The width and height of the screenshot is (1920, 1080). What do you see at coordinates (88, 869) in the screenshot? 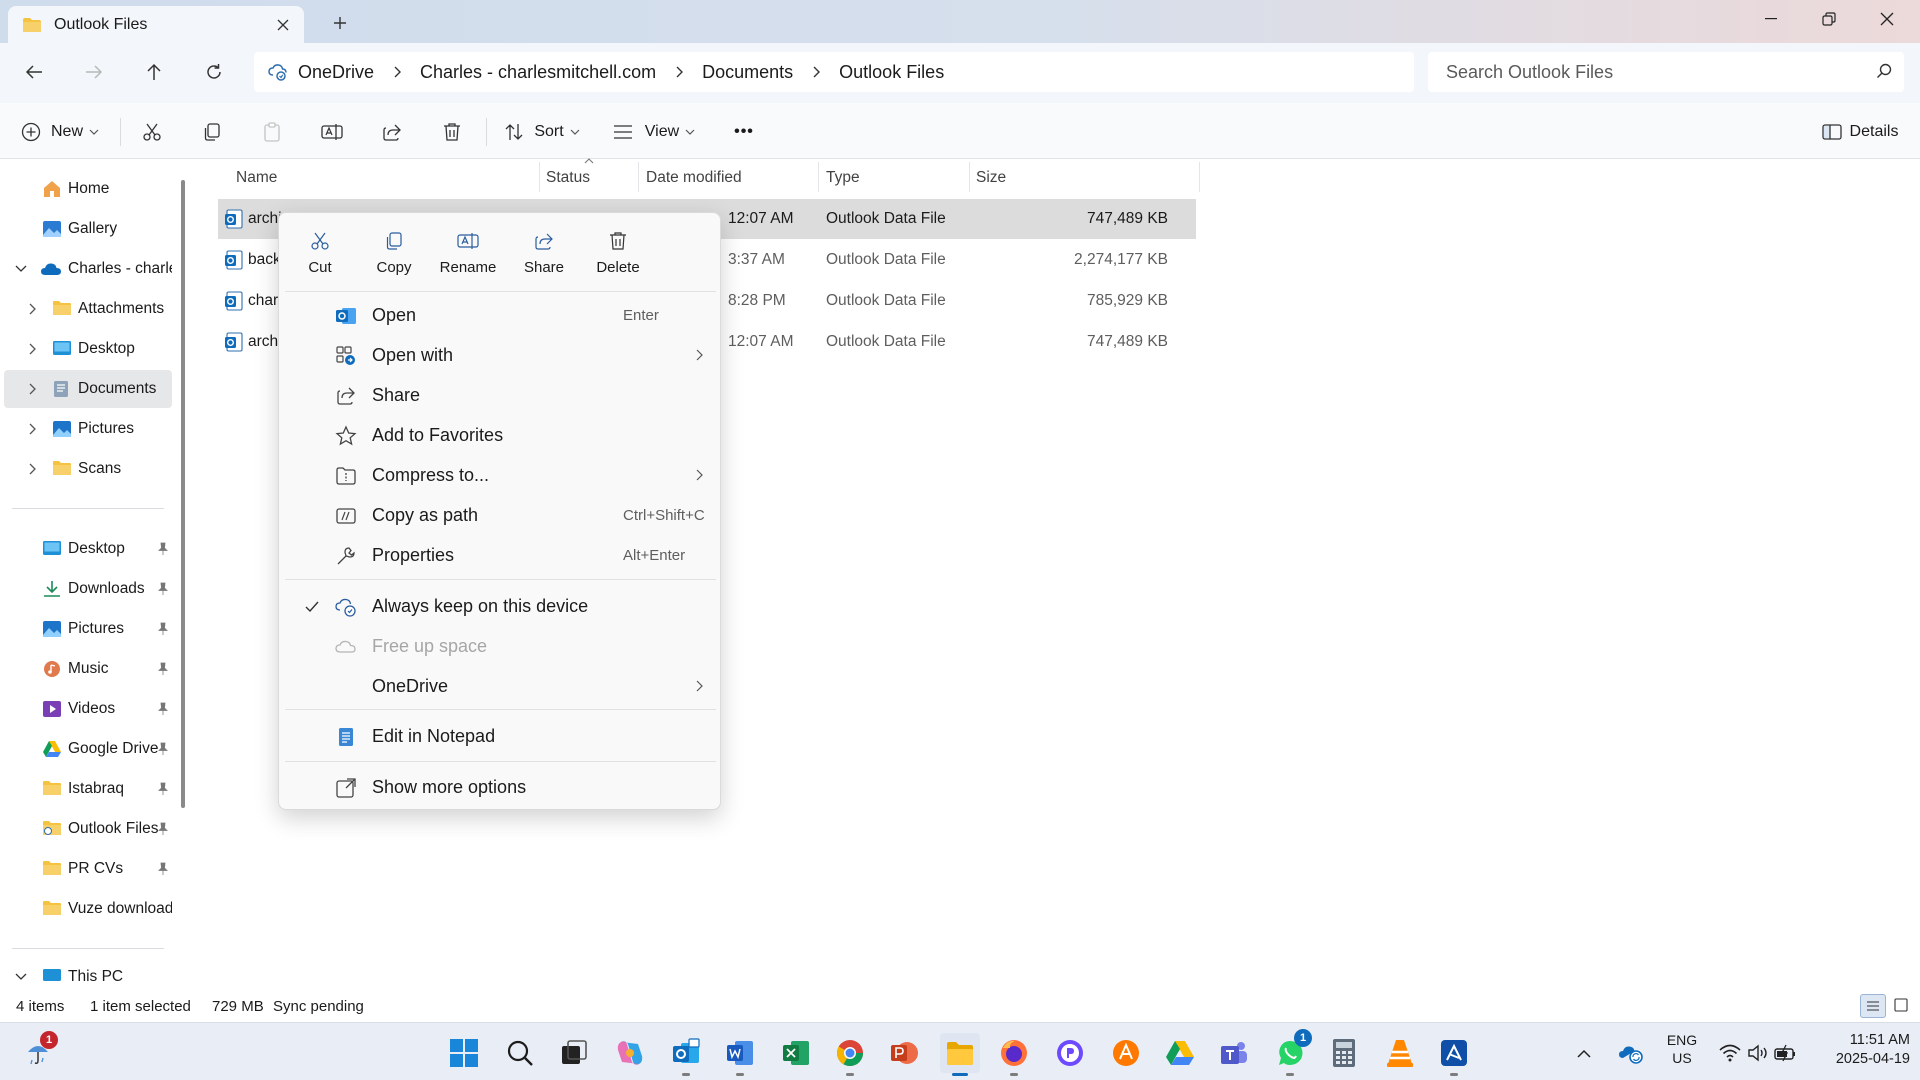
I see `quick-access-pr-cvs: PR CVs` at bounding box center [88, 869].